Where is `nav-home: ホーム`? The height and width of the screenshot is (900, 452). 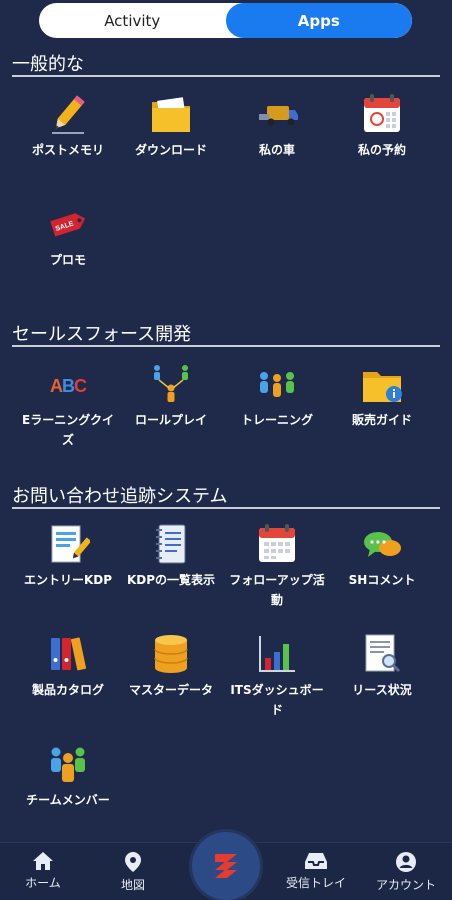 nav-home: ホーム is located at coordinates (44, 871).